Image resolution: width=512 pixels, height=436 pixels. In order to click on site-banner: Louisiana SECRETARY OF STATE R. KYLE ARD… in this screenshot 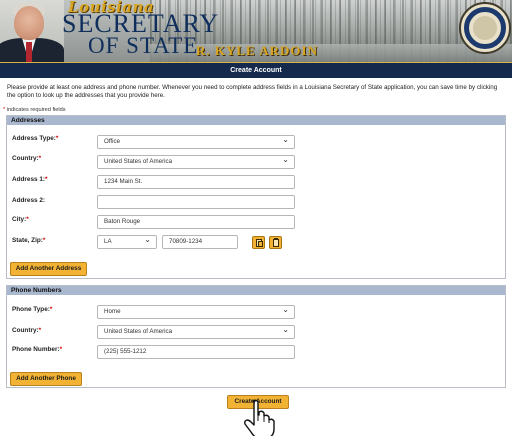, I will do `click(256, 31)`.